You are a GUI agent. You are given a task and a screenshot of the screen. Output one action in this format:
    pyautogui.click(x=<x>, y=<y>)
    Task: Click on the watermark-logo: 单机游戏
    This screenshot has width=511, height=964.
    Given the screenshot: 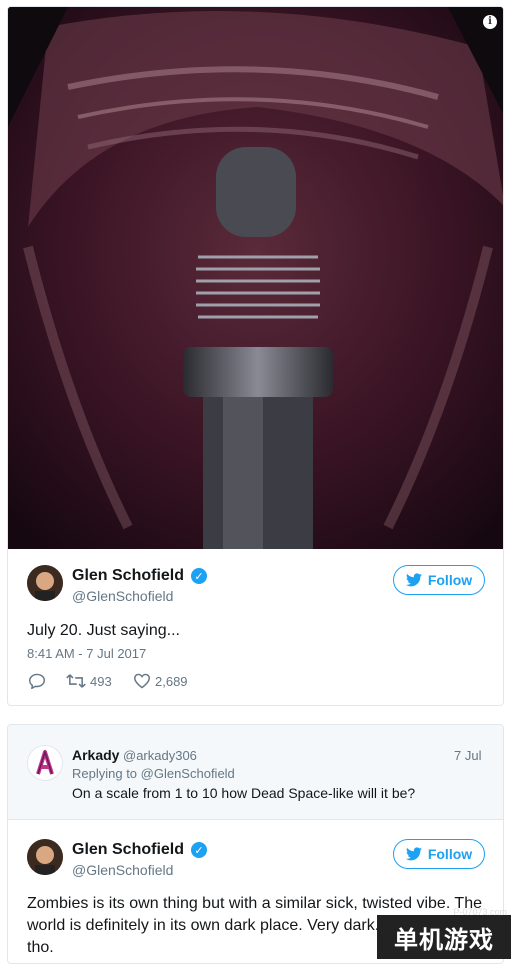 What is the action you would take?
    pyautogui.click(x=444, y=937)
    